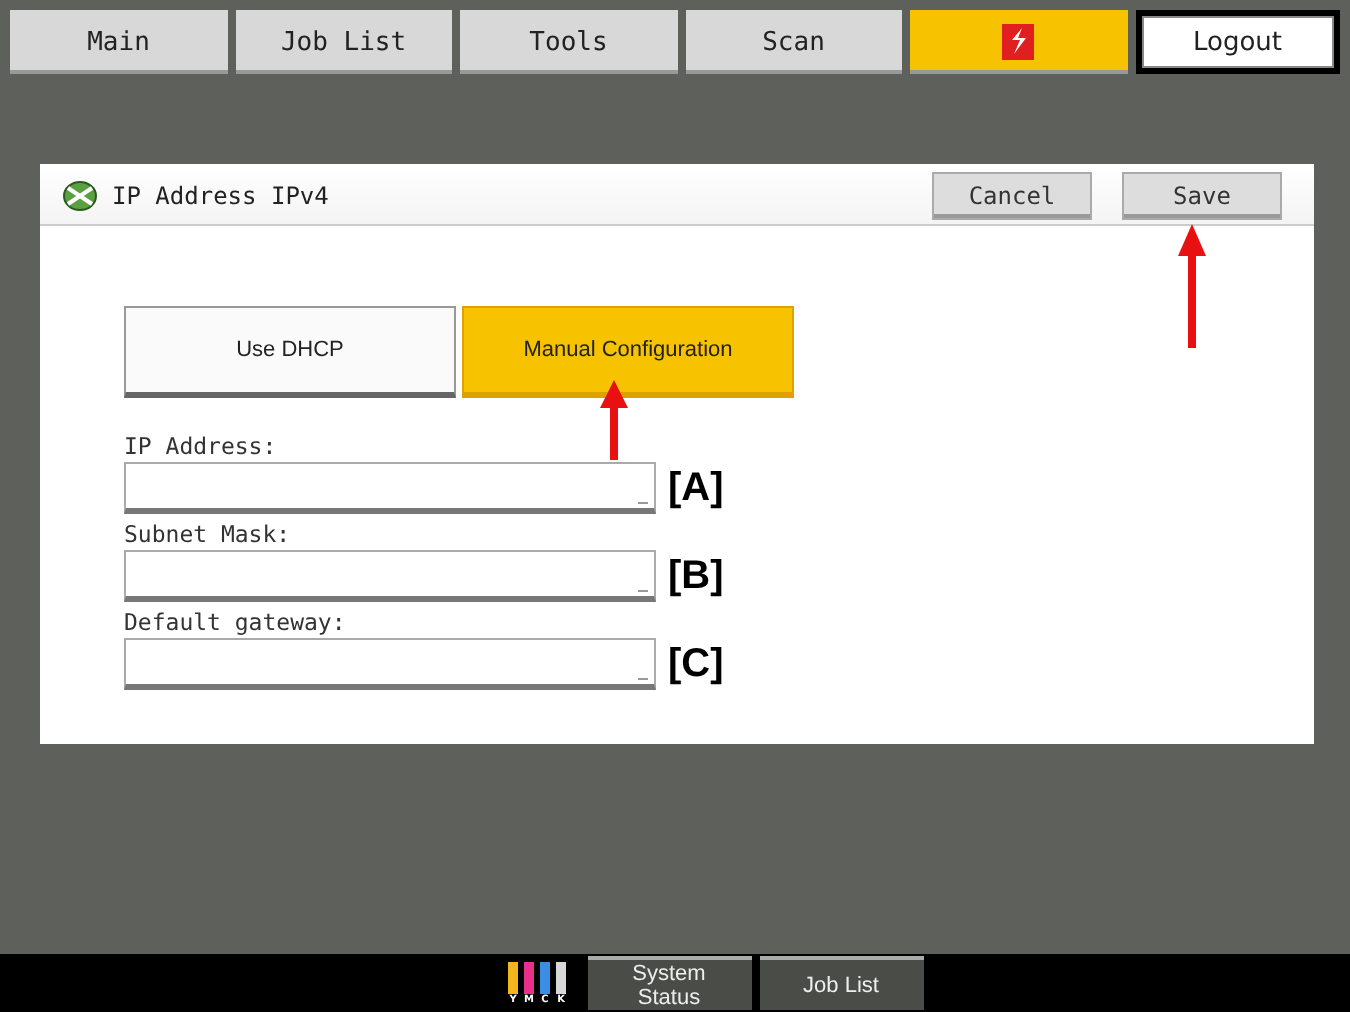 The image size is (1350, 1012). Describe the element at coordinates (793, 42) in the screenshot. I see `tab: Scan` at that location.